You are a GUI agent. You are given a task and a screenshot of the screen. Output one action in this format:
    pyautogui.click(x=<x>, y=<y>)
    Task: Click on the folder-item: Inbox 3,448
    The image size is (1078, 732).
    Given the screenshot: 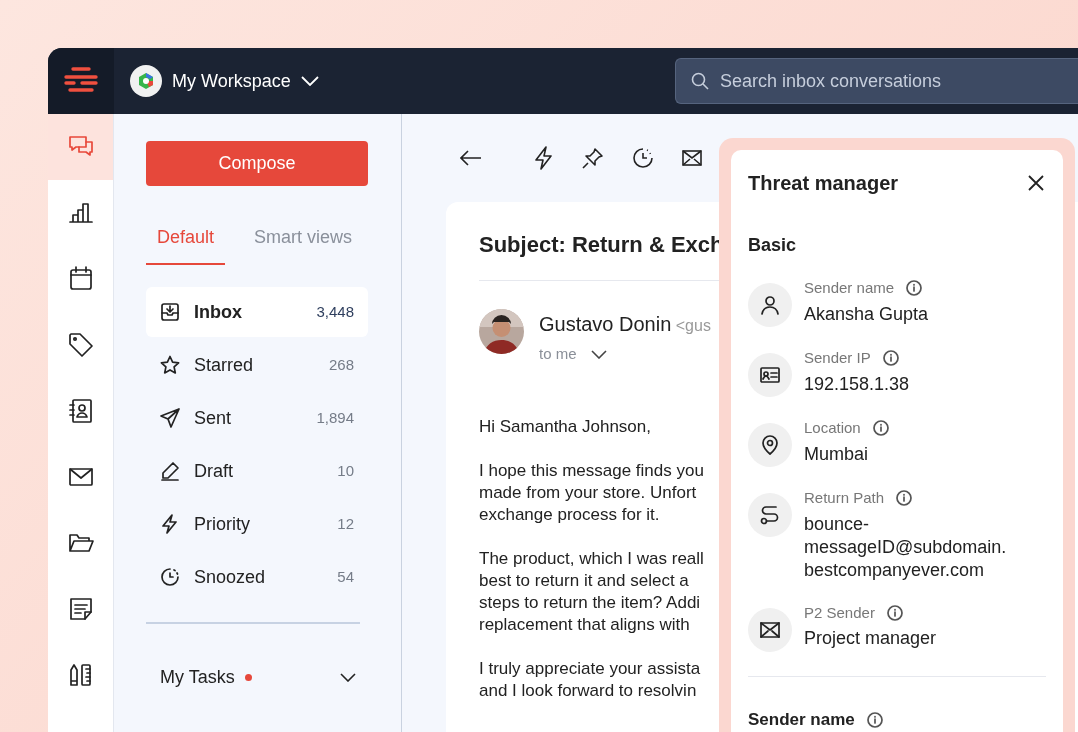 What is the action you would take?
    pyautogui.click(x=257, y=312)
    